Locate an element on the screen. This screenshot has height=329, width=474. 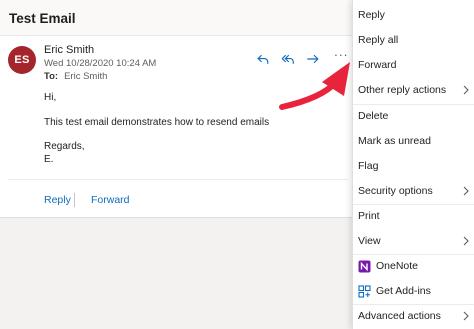
menu-item-onenote: OneNote is located at coordinates (413, 266).